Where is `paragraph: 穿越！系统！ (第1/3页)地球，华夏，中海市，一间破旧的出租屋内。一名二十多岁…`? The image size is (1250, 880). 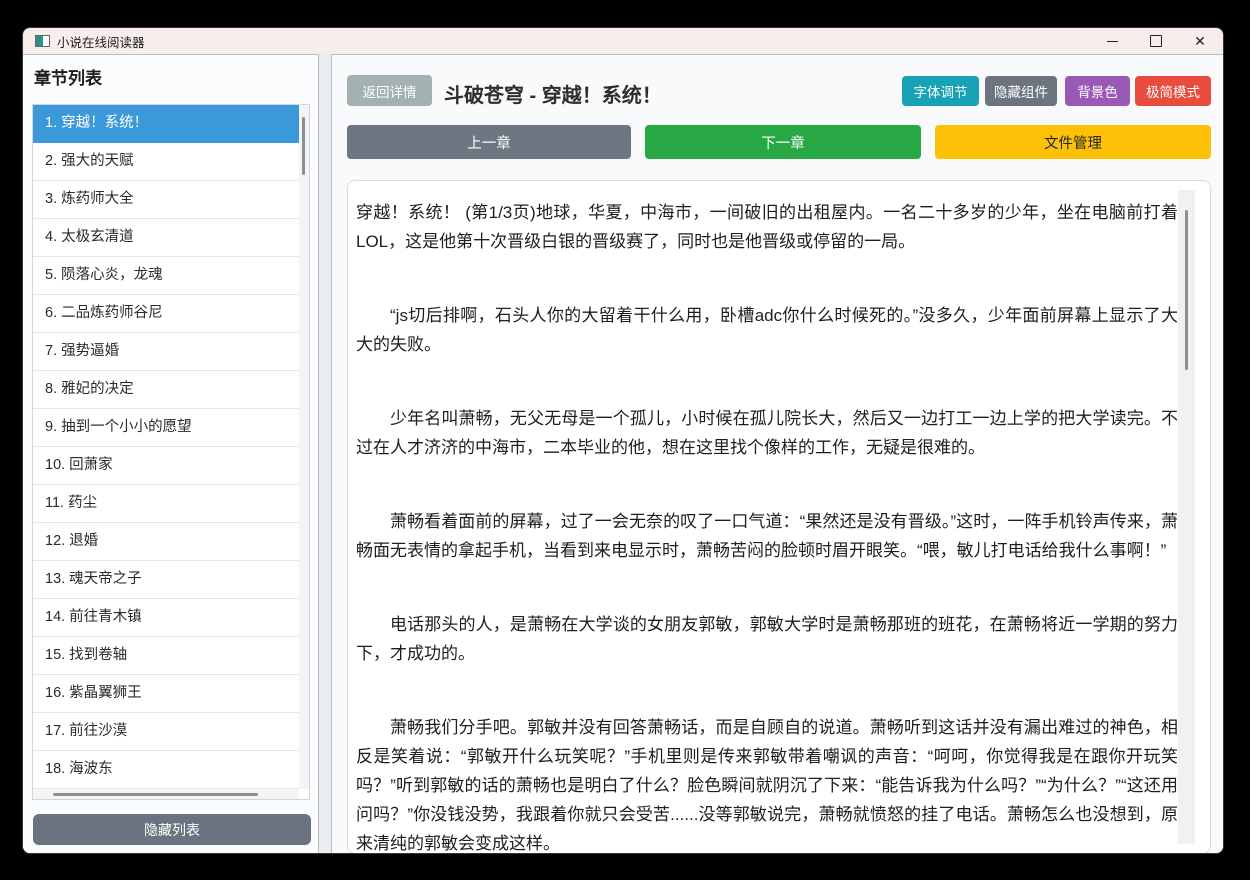 paragraph: 穿越！系统！ (第1/3页)地球，华夏，中海市，一间破旧的出租屋内。一名二十多岁… is located at coordinates (767, 227).